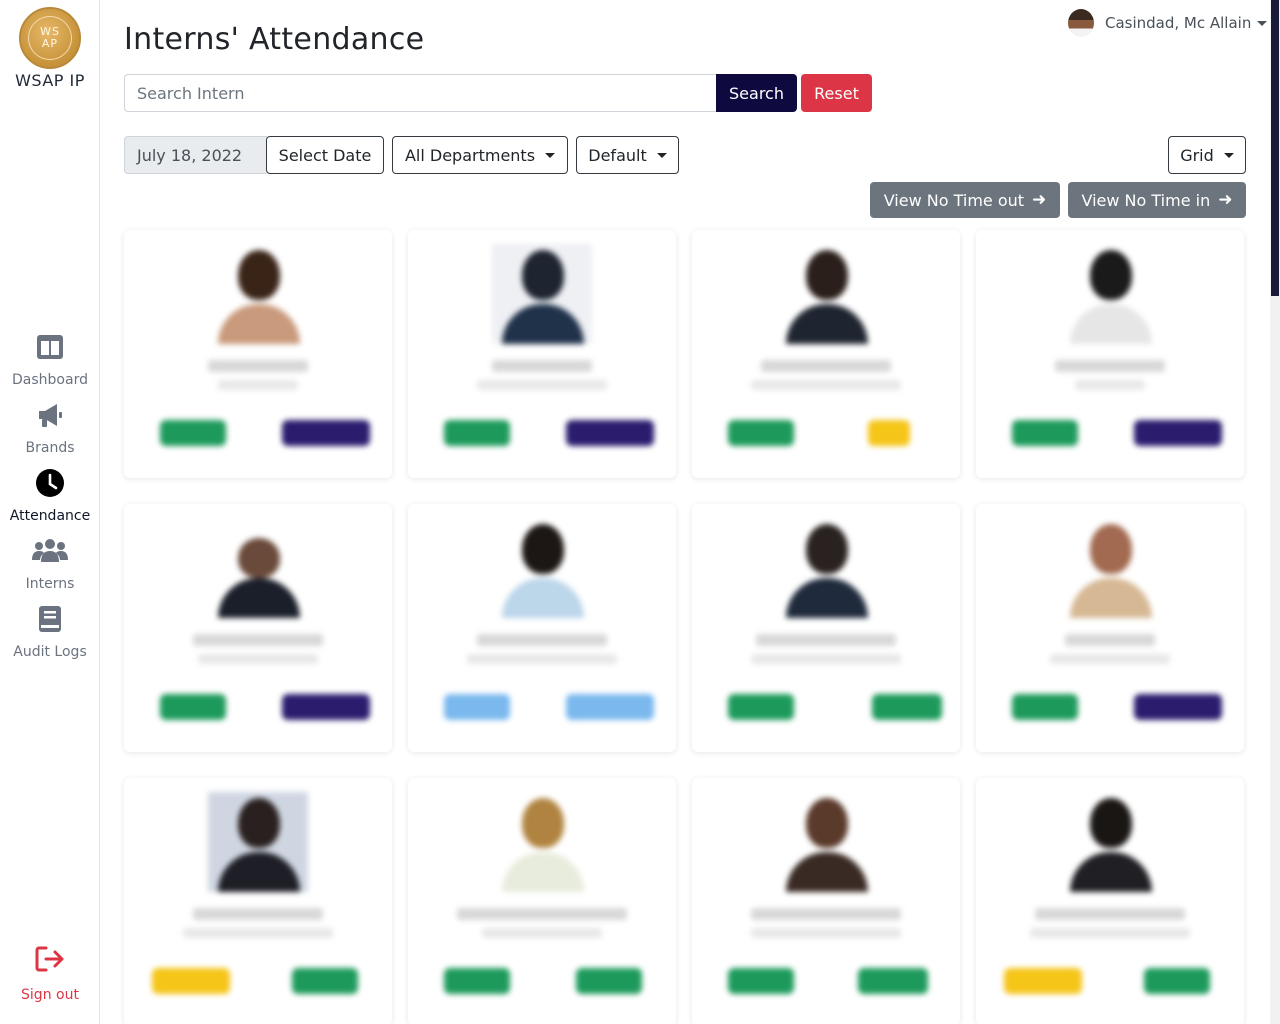 The height and width of the screenshot is (1024, 1280). What do you see at coordinates (50, 415) in the screenshot?
I see `megaphone-icon` at bounding box center [50, 415].